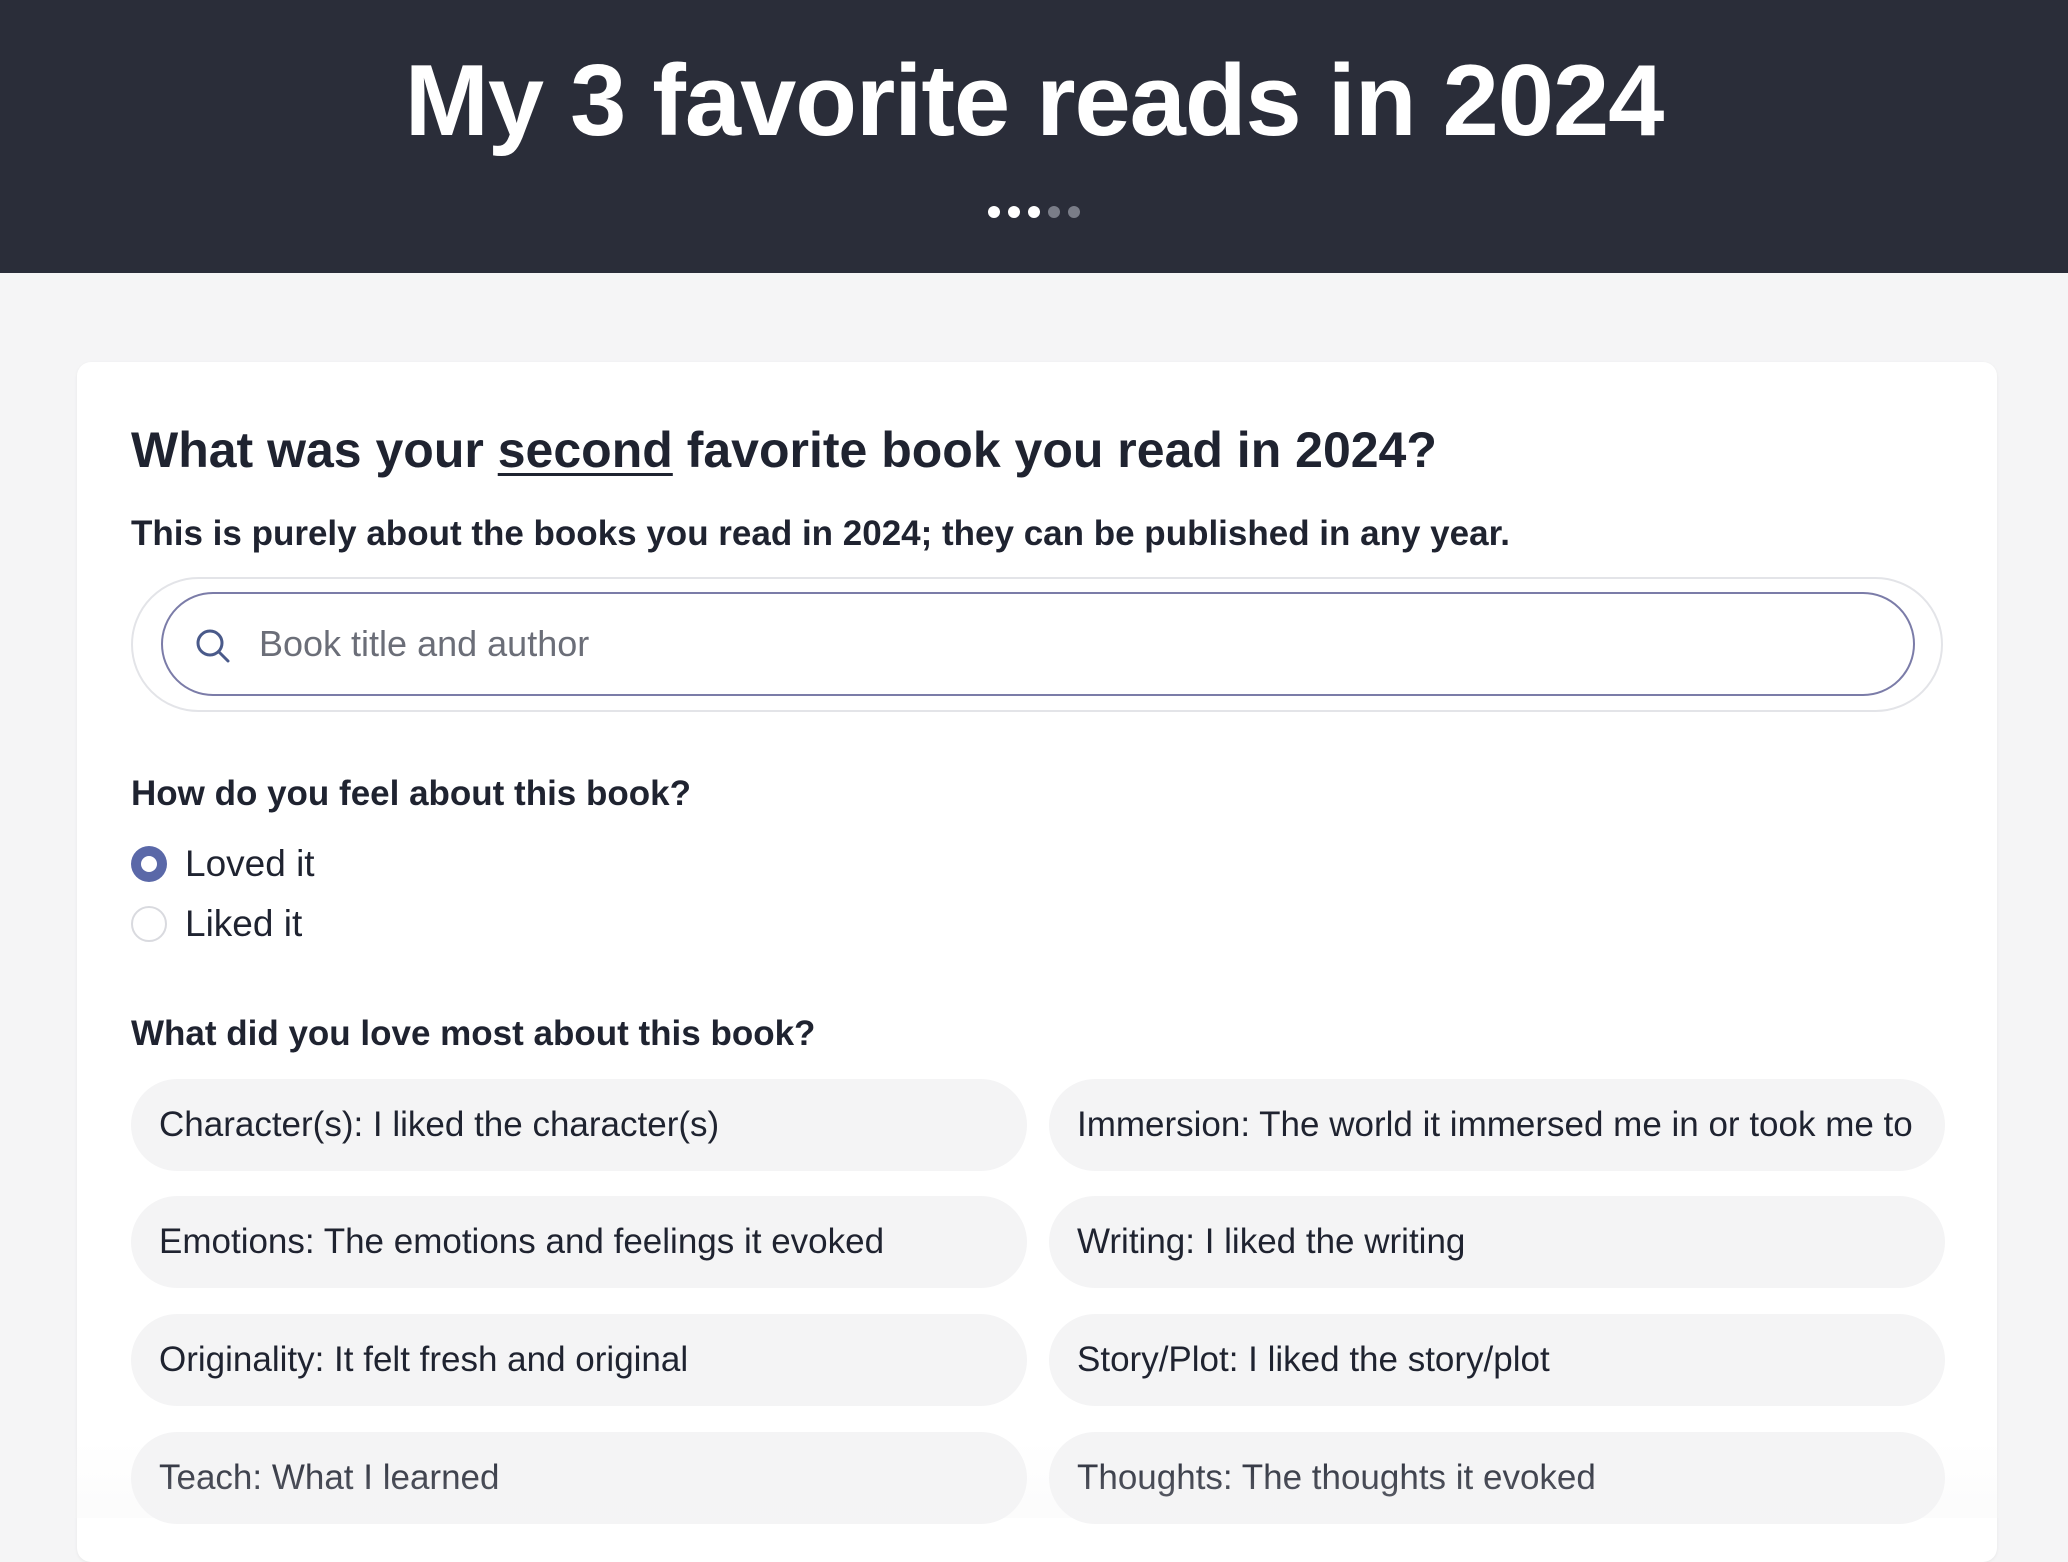  What do you see at coordinates (585, 450) in the screenshot?
I see `question-title-emphasis: second` at bounding box center [585, 450].